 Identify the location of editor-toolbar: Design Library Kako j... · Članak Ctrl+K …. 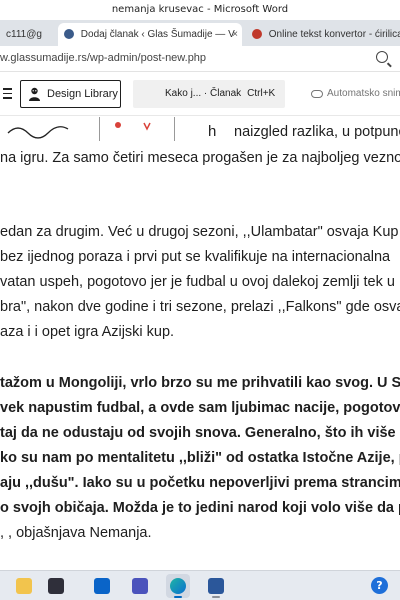
(200, 94).